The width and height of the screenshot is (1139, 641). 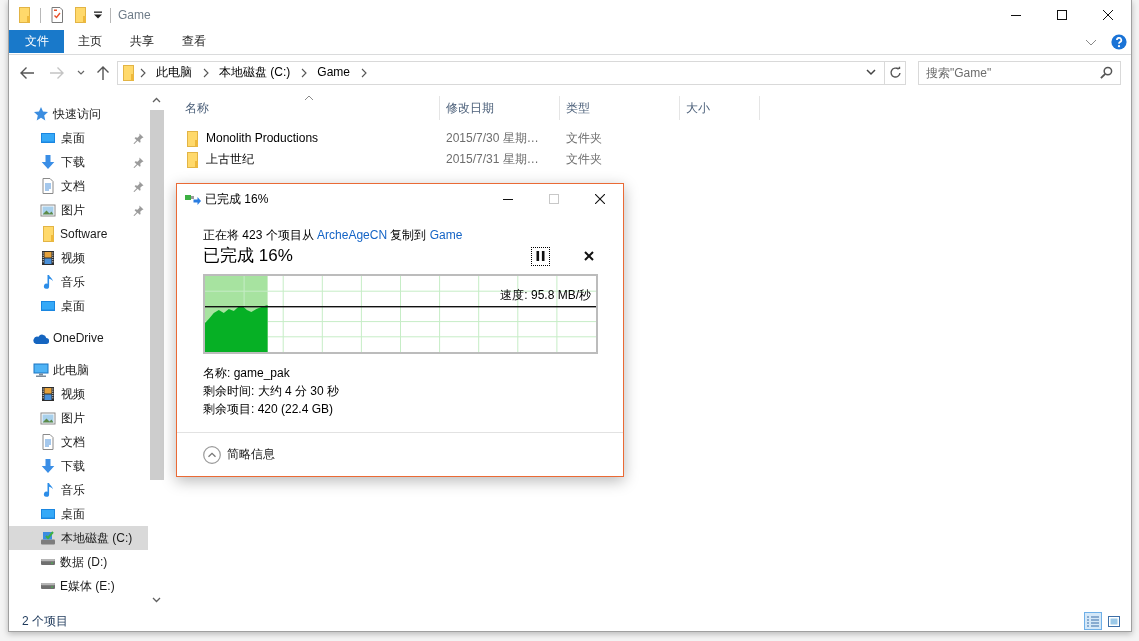 What do you see at coordinates (1093, 621) in the screenshot?
I see `list-icon` at bounding box center [1093, 621].